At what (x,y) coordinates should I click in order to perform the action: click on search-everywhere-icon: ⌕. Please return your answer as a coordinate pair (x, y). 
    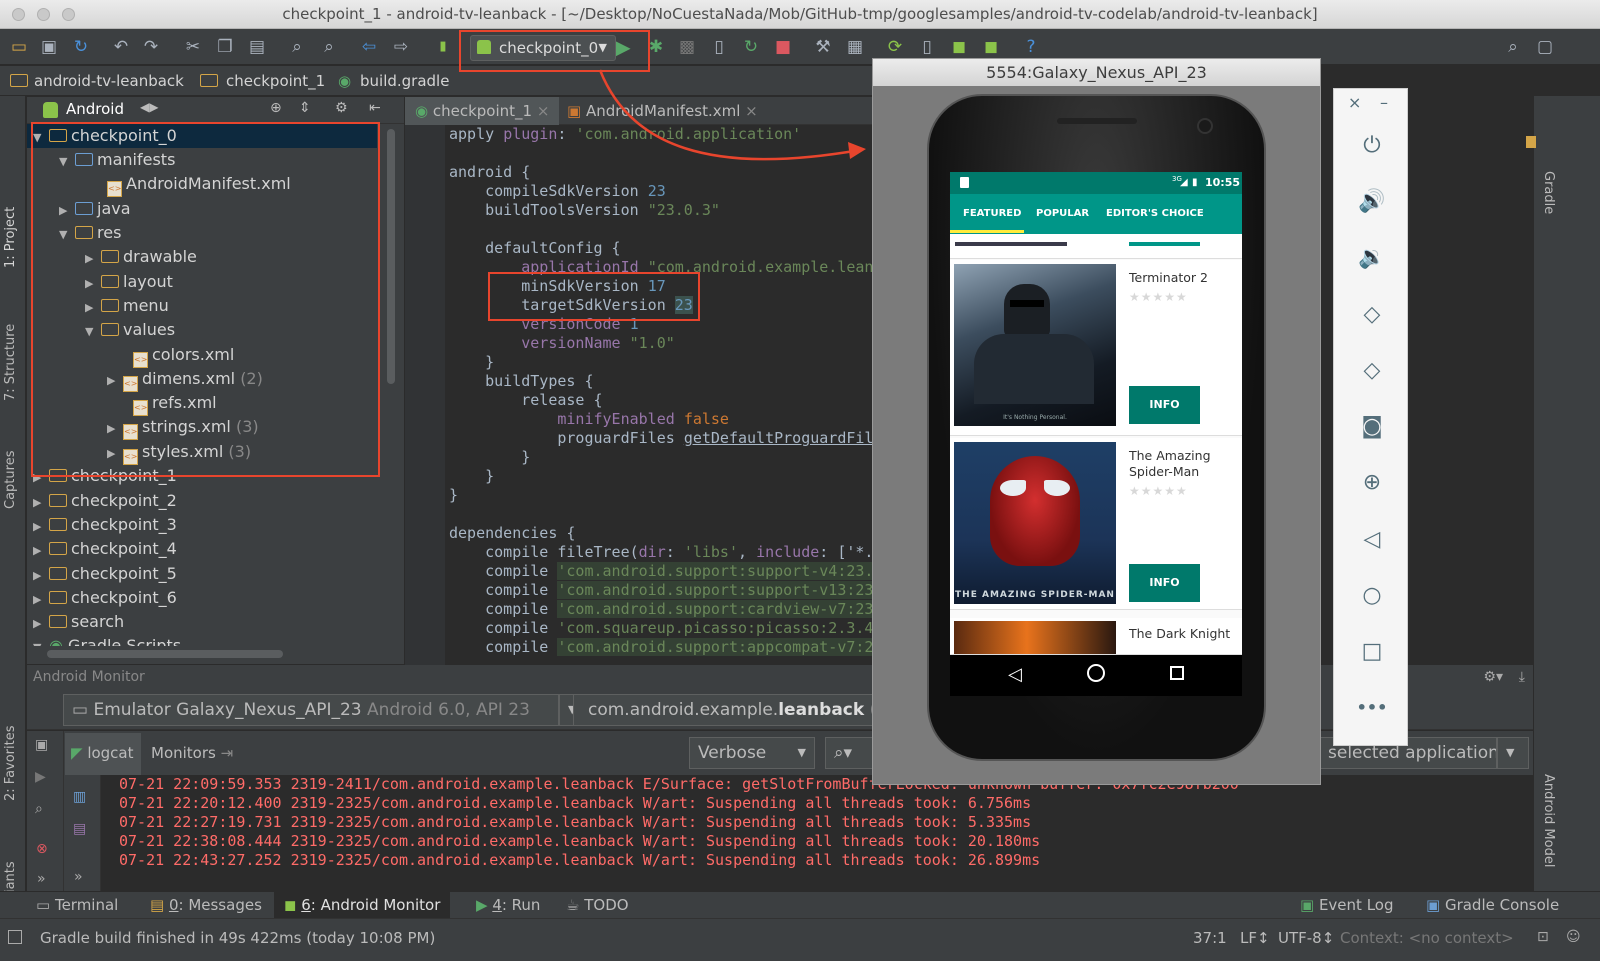
    Looking at the image, I should click on (1513, 47).